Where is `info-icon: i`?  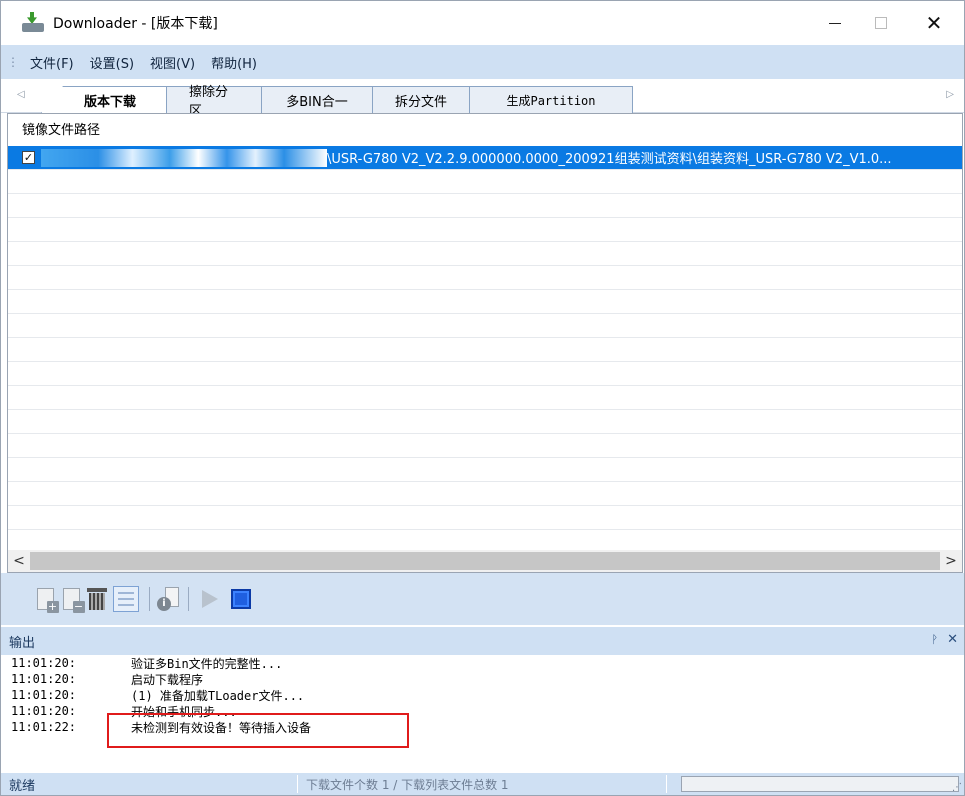
info-icon: i is located at coordinates (168, 599).